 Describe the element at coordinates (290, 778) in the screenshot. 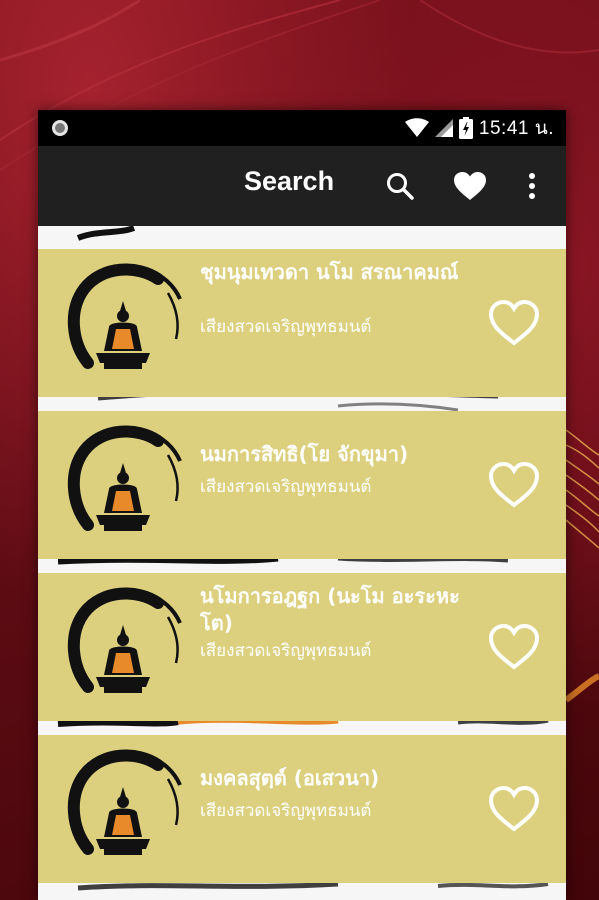

I see `item-title: มงคลสุตฺต์ (อเสวนา)` at that location.